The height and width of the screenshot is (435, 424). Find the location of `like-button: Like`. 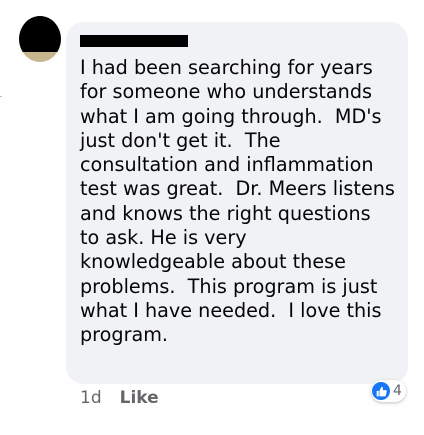

like-button: Like is located at coordinates (139, 398).